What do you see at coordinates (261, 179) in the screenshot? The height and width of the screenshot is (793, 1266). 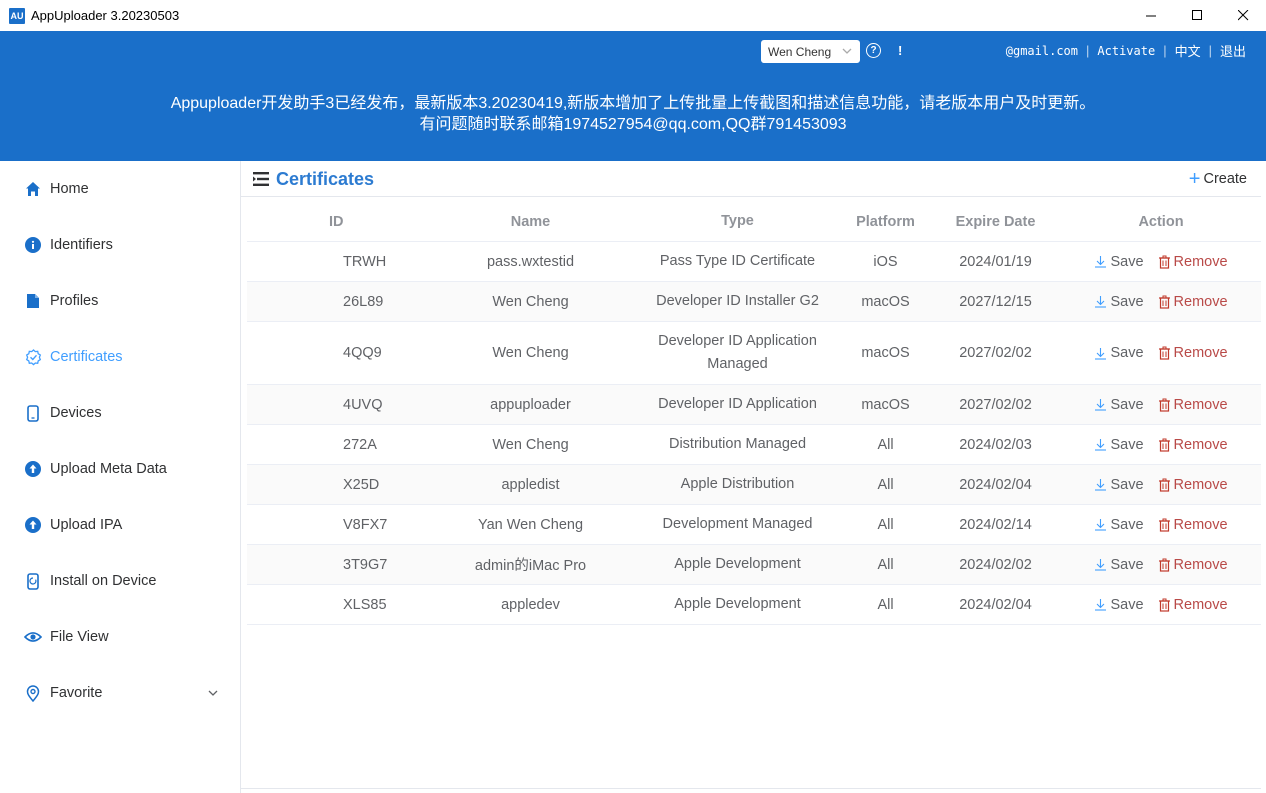 I see `menu-fold-icon` at bounding box center [261, 179].